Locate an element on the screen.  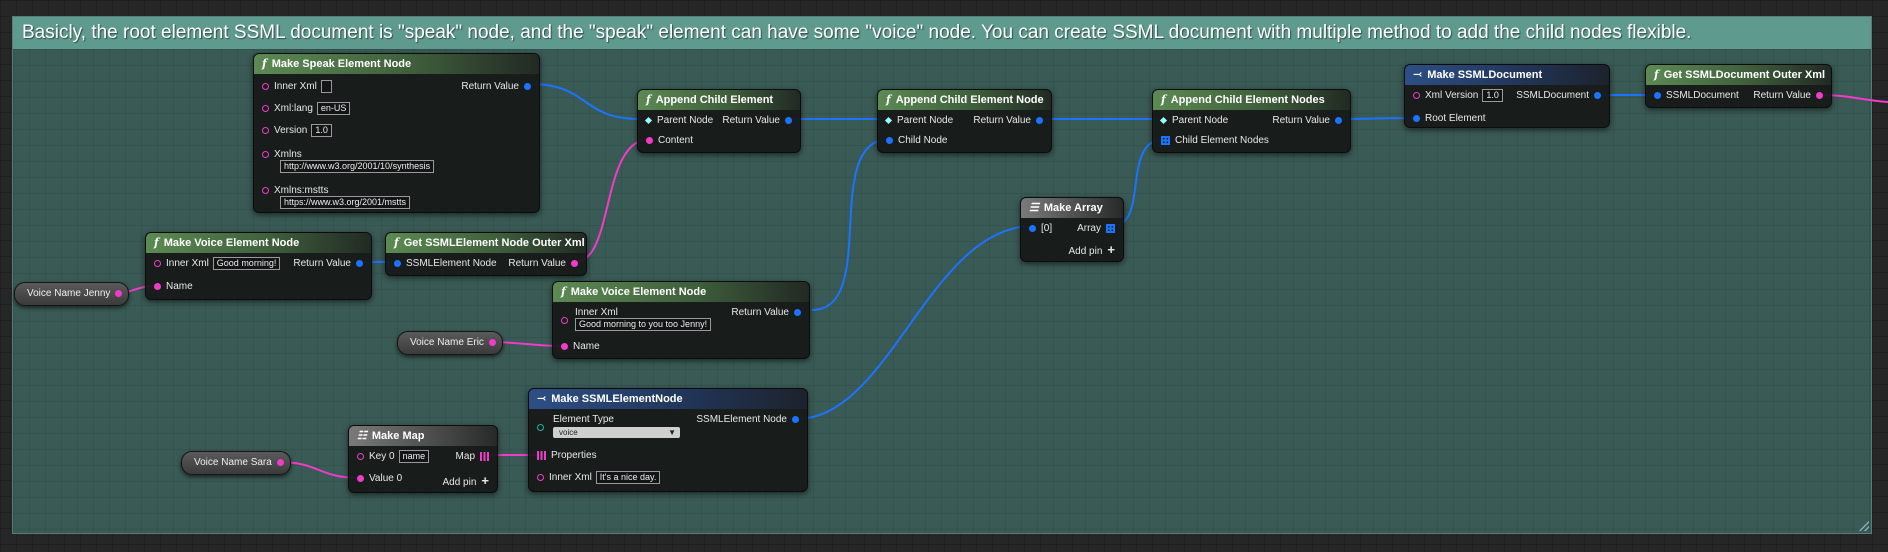
element-type-pin is located at coordinates (543, 428).